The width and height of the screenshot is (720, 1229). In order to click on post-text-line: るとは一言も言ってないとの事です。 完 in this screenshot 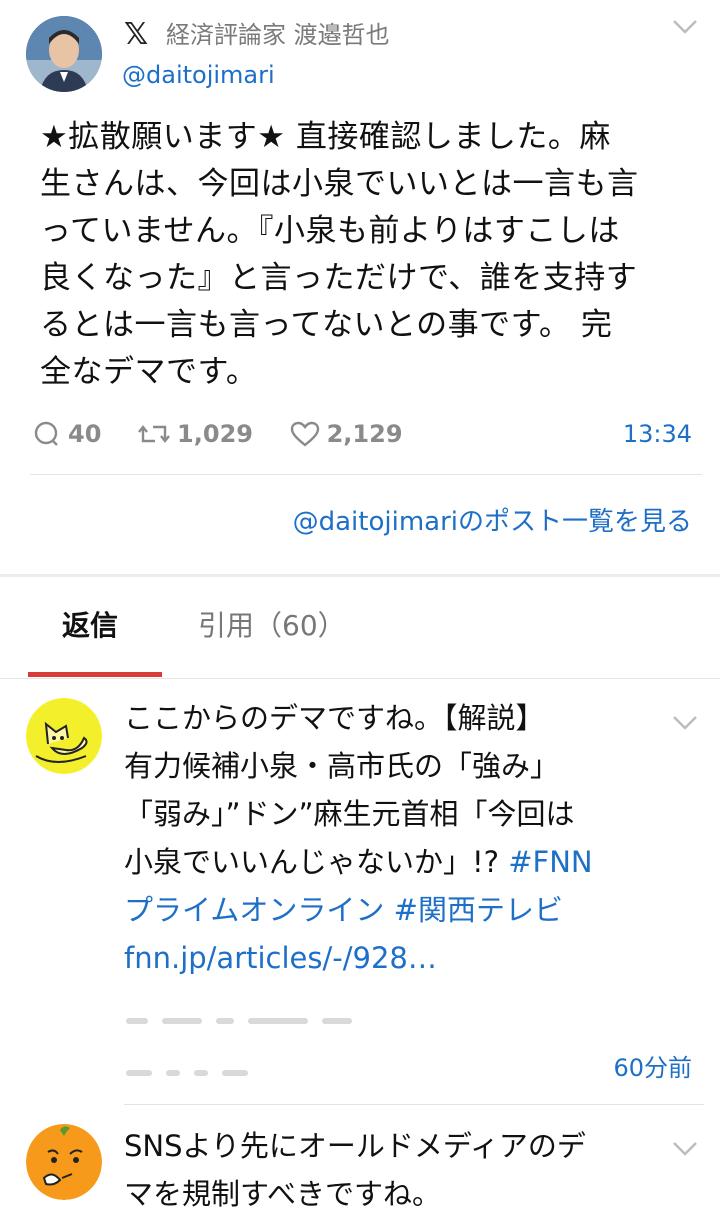, I will do `click(326, 325)`.